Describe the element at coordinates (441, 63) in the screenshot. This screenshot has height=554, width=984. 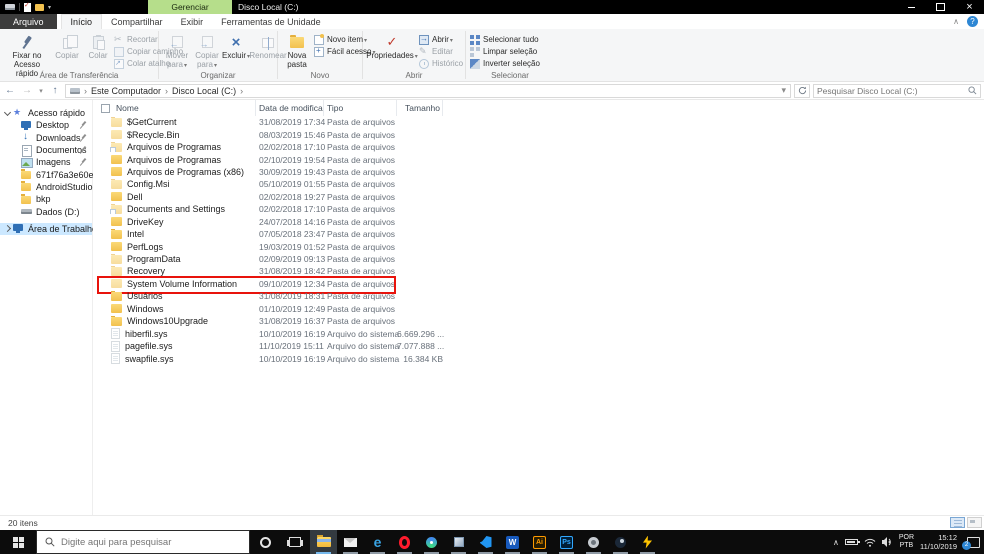
I see `history-button: Histórico` at that location.